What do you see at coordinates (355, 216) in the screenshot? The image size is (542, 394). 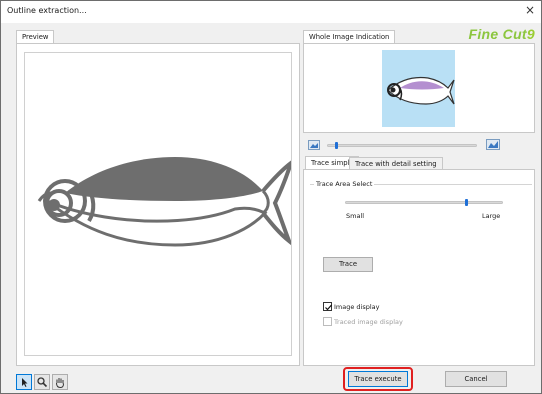 I see `small-label: Small` at bounding box center [355, 216].